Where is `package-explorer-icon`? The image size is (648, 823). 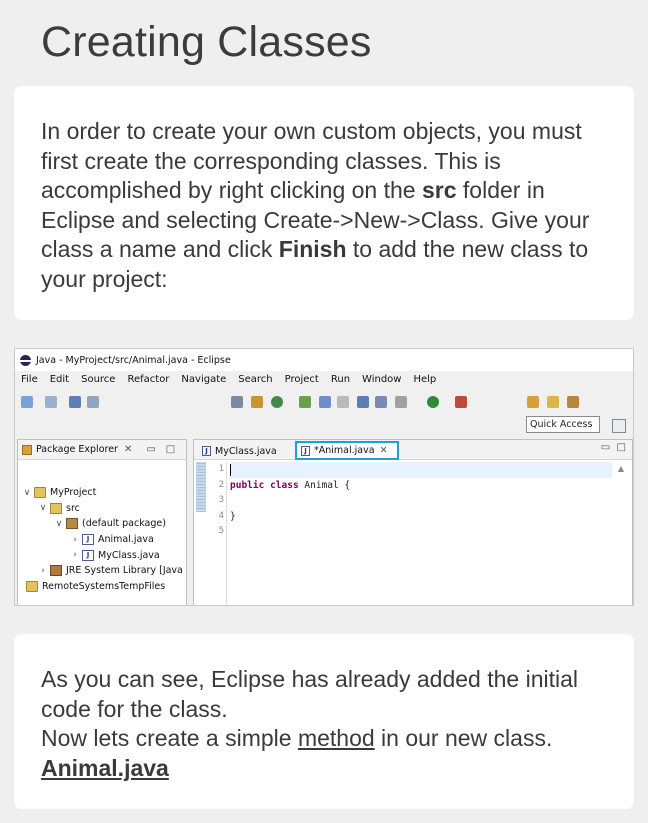 package-explorer-icon is located at coordinates (27, 449).